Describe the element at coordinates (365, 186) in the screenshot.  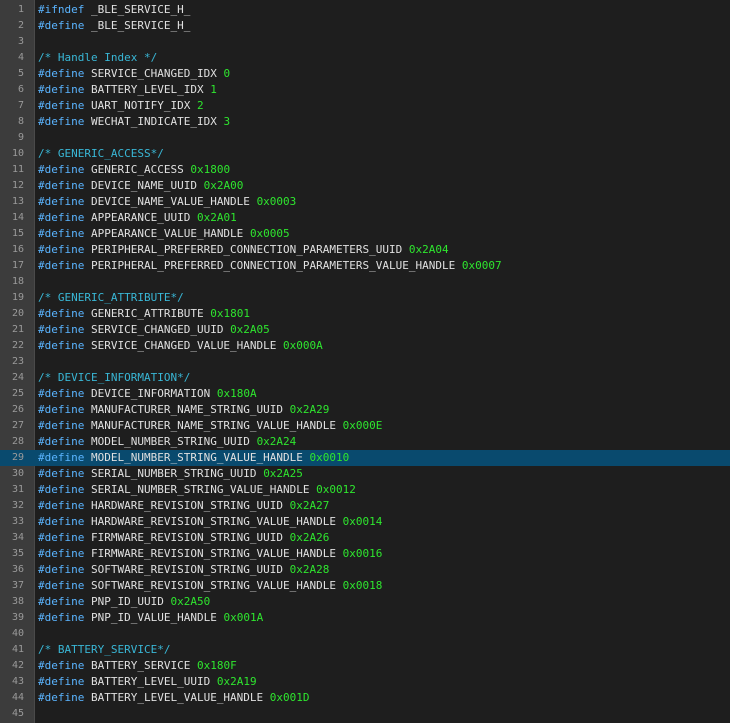
I see `code-line: 12 #define DEVICE_NAME_UUID 0x2A00` at that location.